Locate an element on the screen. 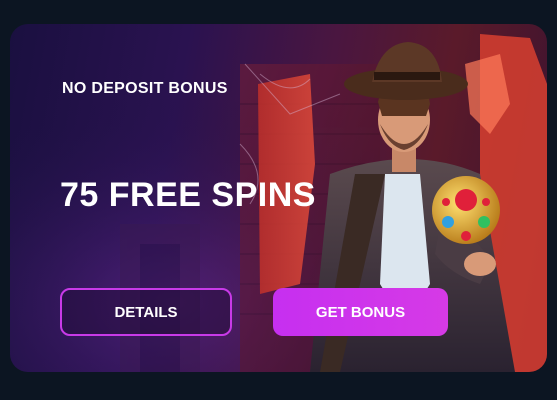  details-button: DETAILS is located at coordinates (146, 312).